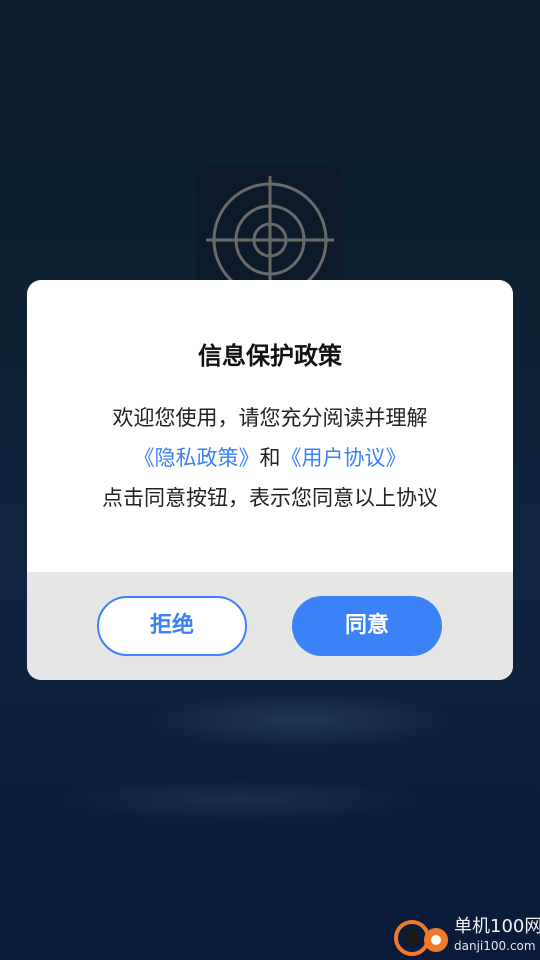  Describe the element at coordinates (344, 458) in the screenshot. I see `user-agreement-link: 《用户协议》` at that location.